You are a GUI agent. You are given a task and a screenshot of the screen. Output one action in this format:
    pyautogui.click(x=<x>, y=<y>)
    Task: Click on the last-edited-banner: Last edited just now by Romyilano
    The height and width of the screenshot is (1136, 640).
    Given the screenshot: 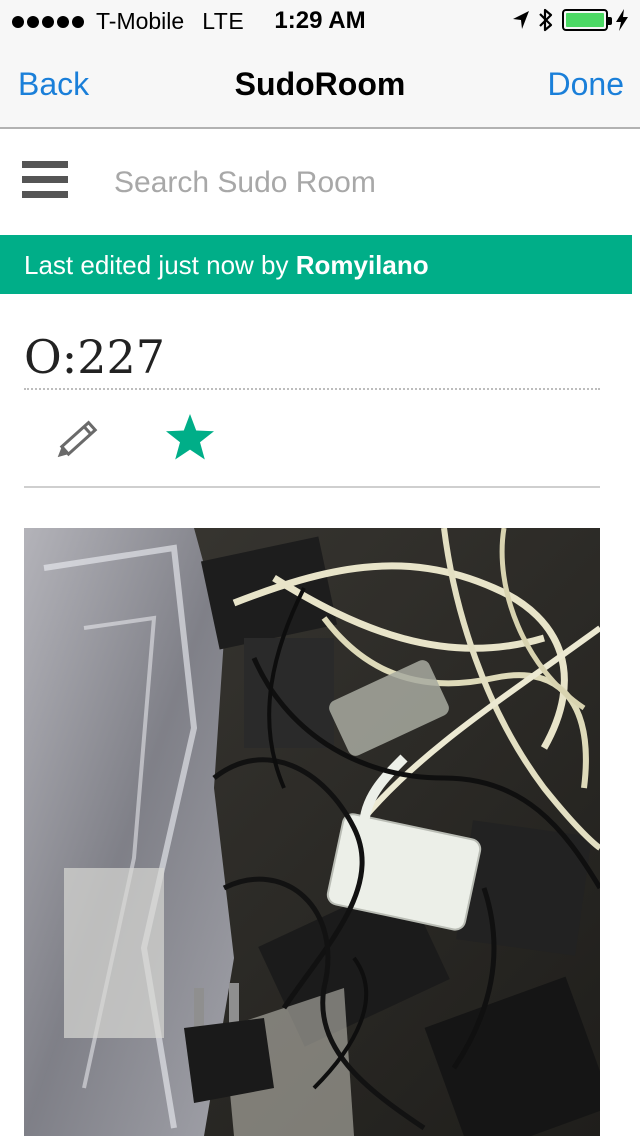 What is the action you would take?
    pyautogui.click(x=316, y=264)
    